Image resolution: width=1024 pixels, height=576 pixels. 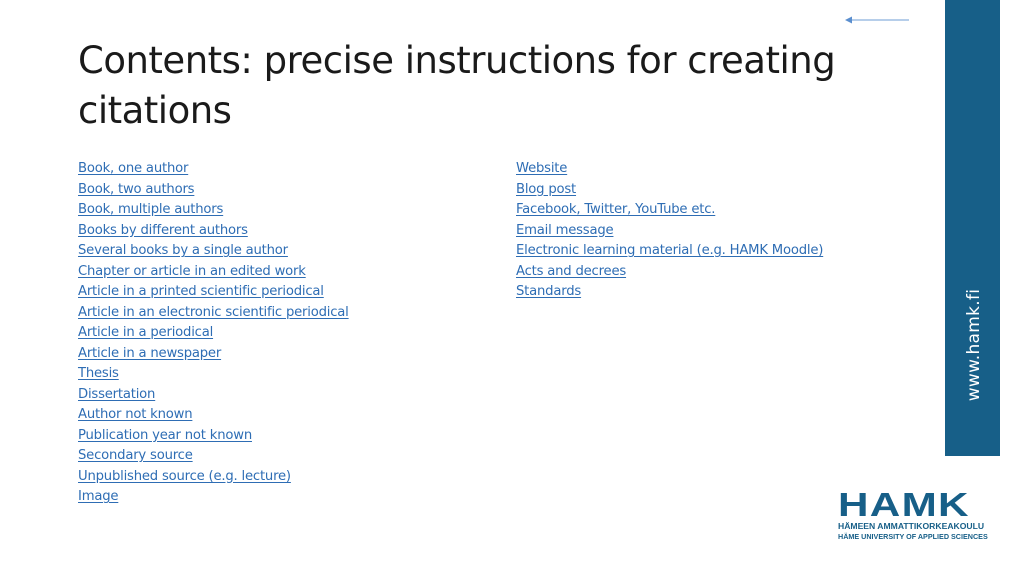 I want to click on link-website: Website, so click(x=541, y=168).